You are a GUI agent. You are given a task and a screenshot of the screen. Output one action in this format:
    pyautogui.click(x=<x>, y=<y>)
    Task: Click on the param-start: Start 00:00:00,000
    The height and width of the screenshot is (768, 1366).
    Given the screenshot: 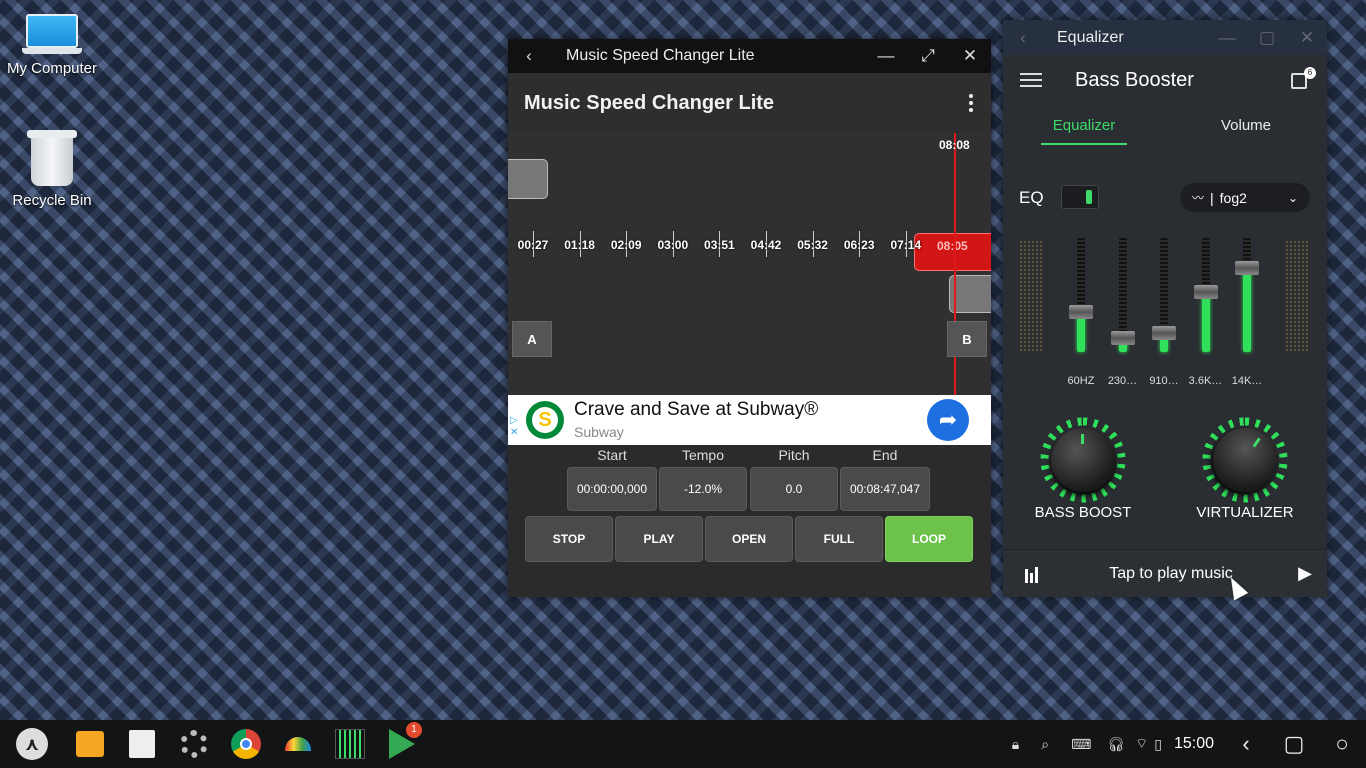 What is the action you would take?
    pyautogui.click(x=612, y=479)
    